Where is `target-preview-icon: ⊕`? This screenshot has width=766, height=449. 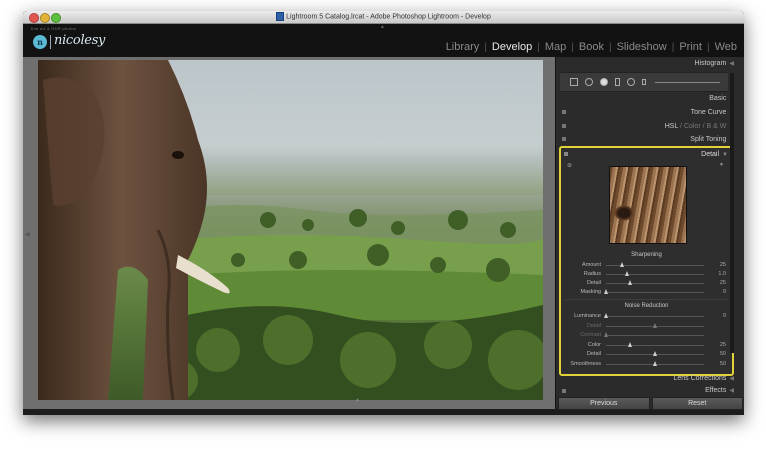 target-preview-icon: ⊕ is located at coordinates (569, 165).